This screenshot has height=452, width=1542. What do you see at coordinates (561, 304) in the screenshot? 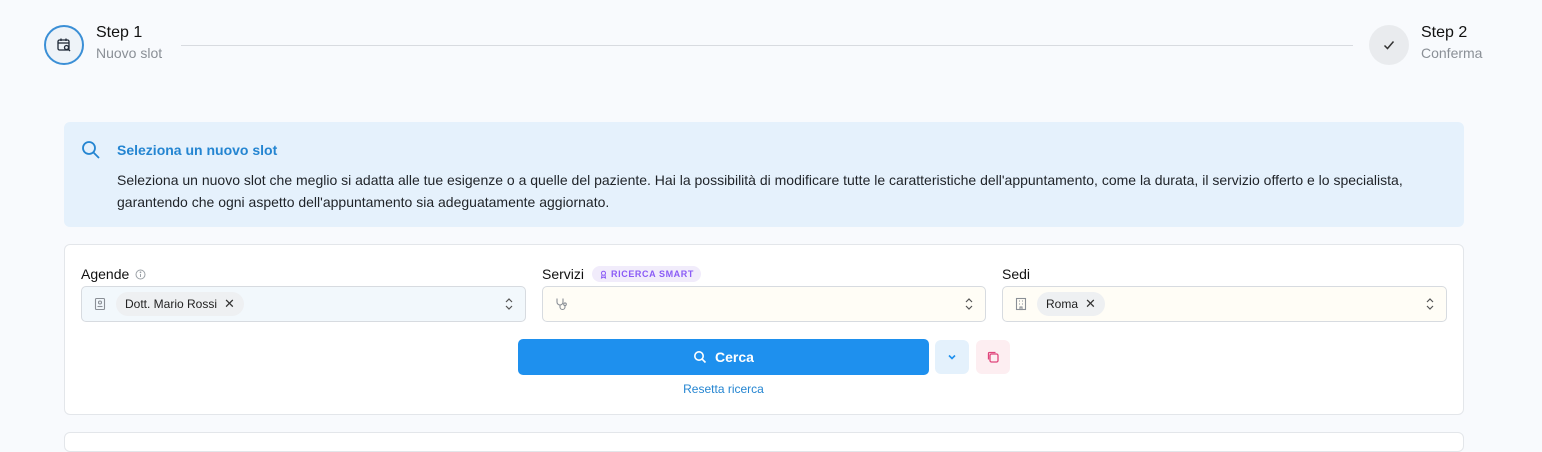
I see `stethoscope-icon` at bounding box center [561, 304].